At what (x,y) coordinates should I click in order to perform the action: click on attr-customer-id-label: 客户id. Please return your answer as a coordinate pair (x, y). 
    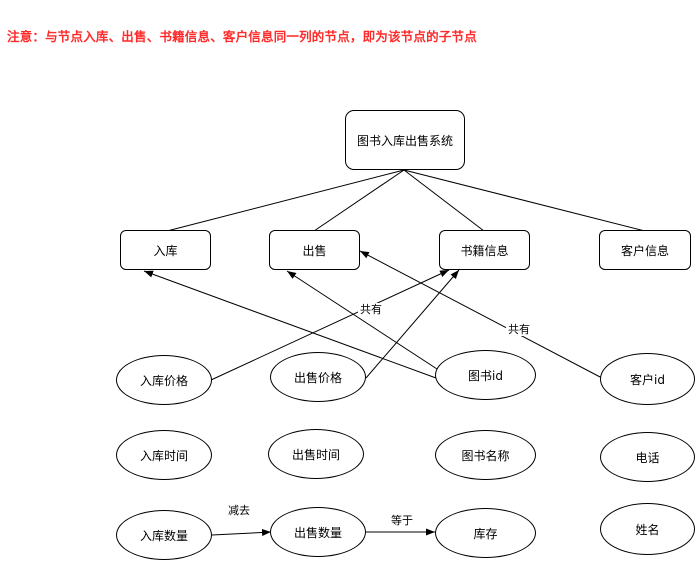
    Looking at the image, I should click on (647, 379).